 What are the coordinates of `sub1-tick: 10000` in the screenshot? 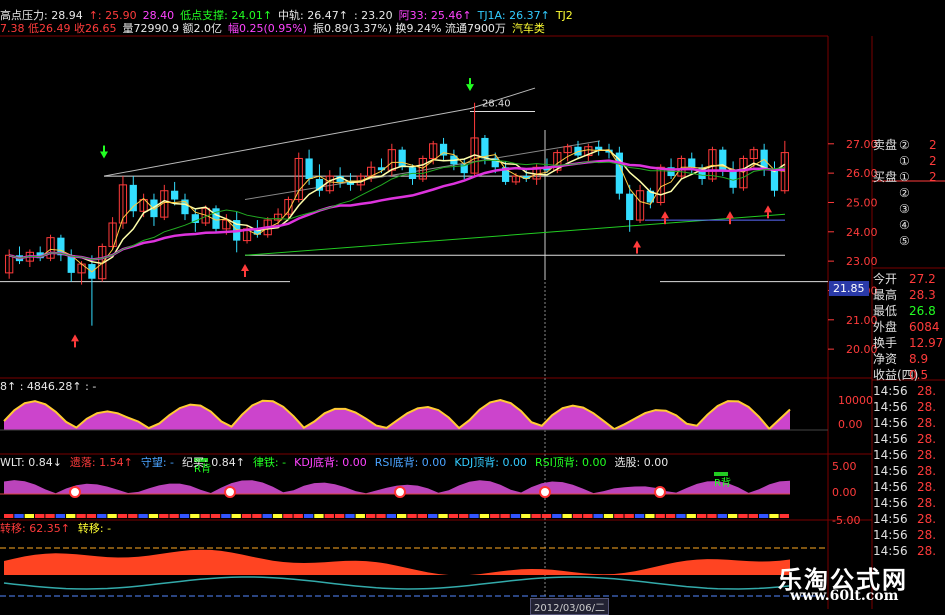 It's located at (855, 400).